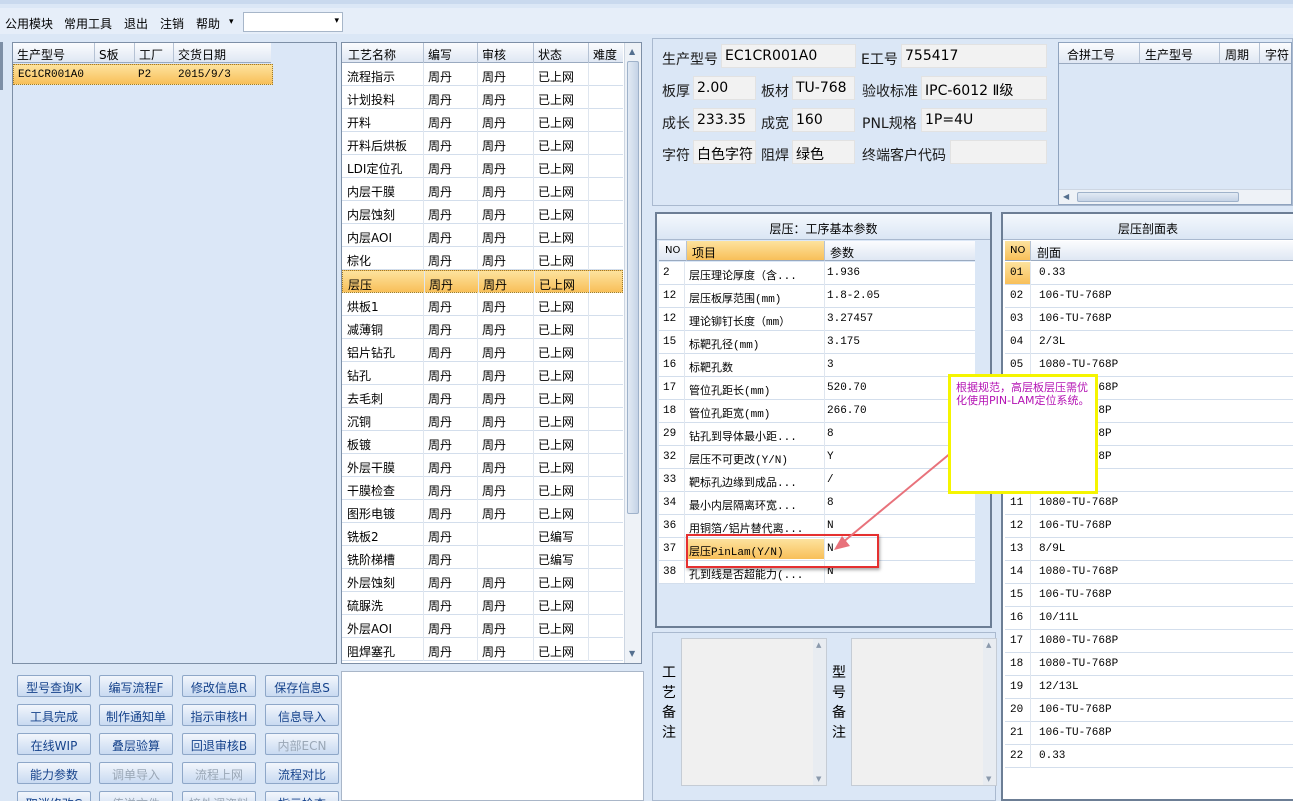 The height and width of the screenshot is (801, 1293). I want to click on col-merge-model: 生产型号, so click(1169, 54).